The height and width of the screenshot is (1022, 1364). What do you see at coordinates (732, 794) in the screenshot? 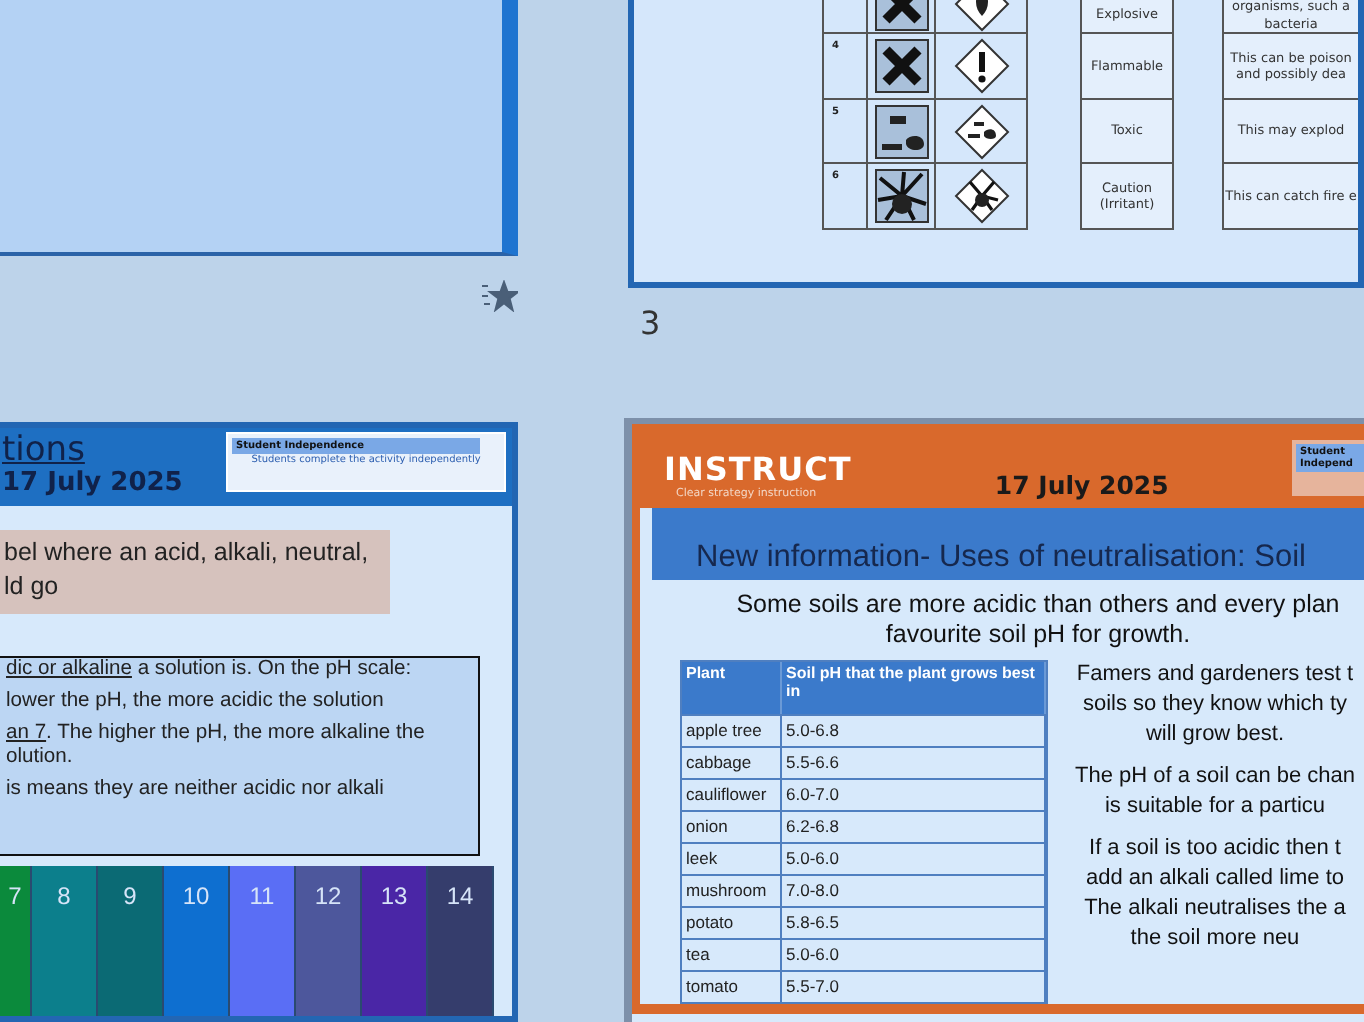
I see `table-cell: cauliflower` at bounding box center [732, 794].